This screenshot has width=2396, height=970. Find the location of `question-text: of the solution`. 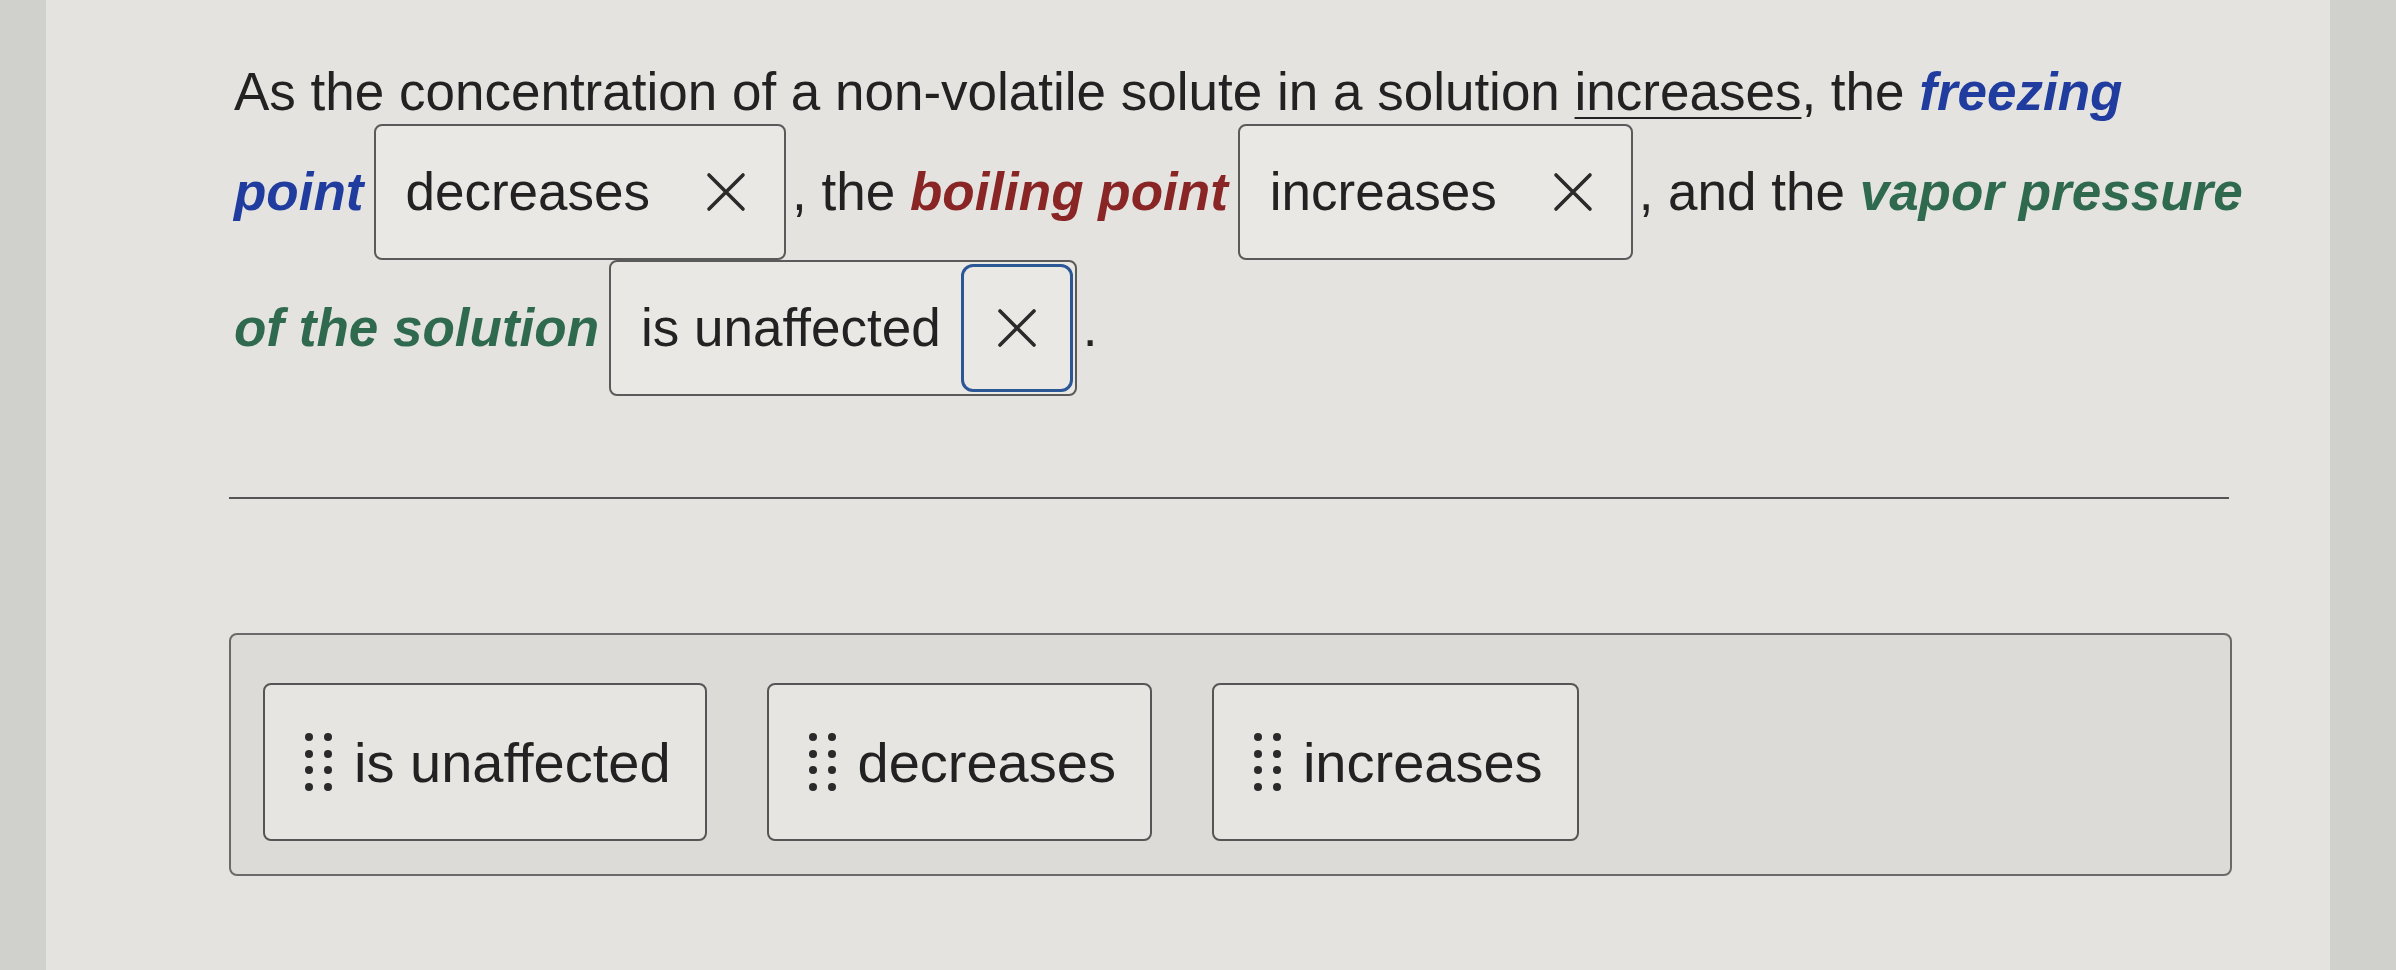

question-text: of the solution is located at coordinates (417, 328).